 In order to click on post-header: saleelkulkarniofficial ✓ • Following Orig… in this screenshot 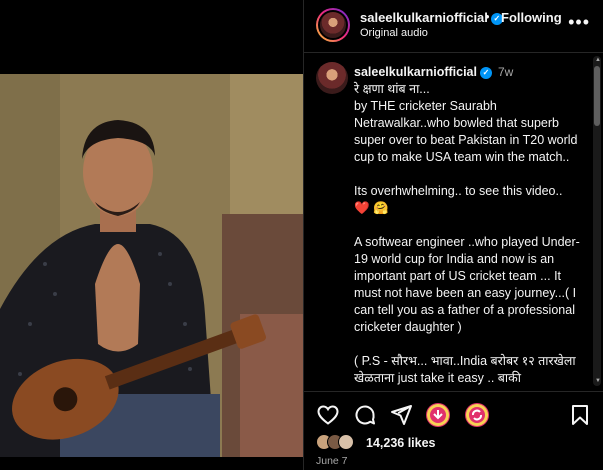, I will do `click(453, 26)`.